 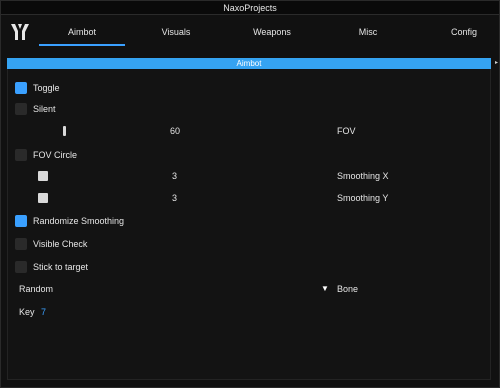 I want to click on bone-combo-value: Random, so click(x=36, y=289).